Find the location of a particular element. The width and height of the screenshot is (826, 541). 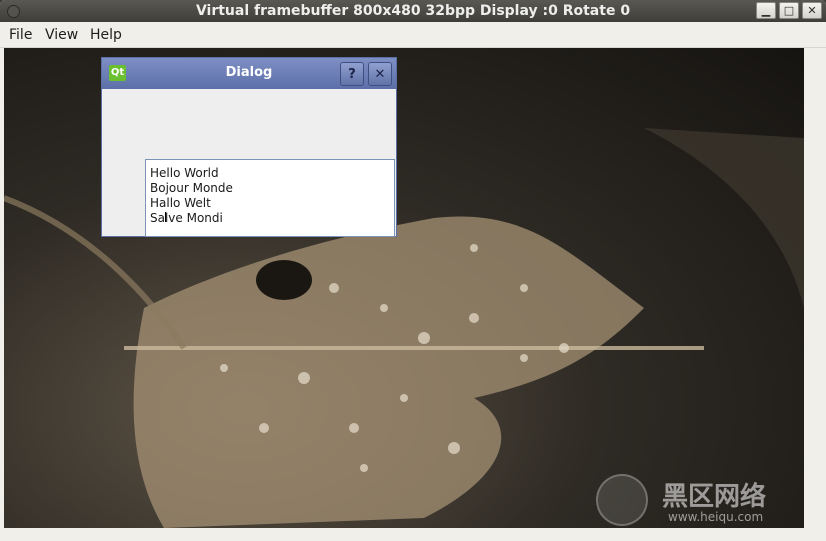

text-line: Hello World is located at coordinates (184, 173).